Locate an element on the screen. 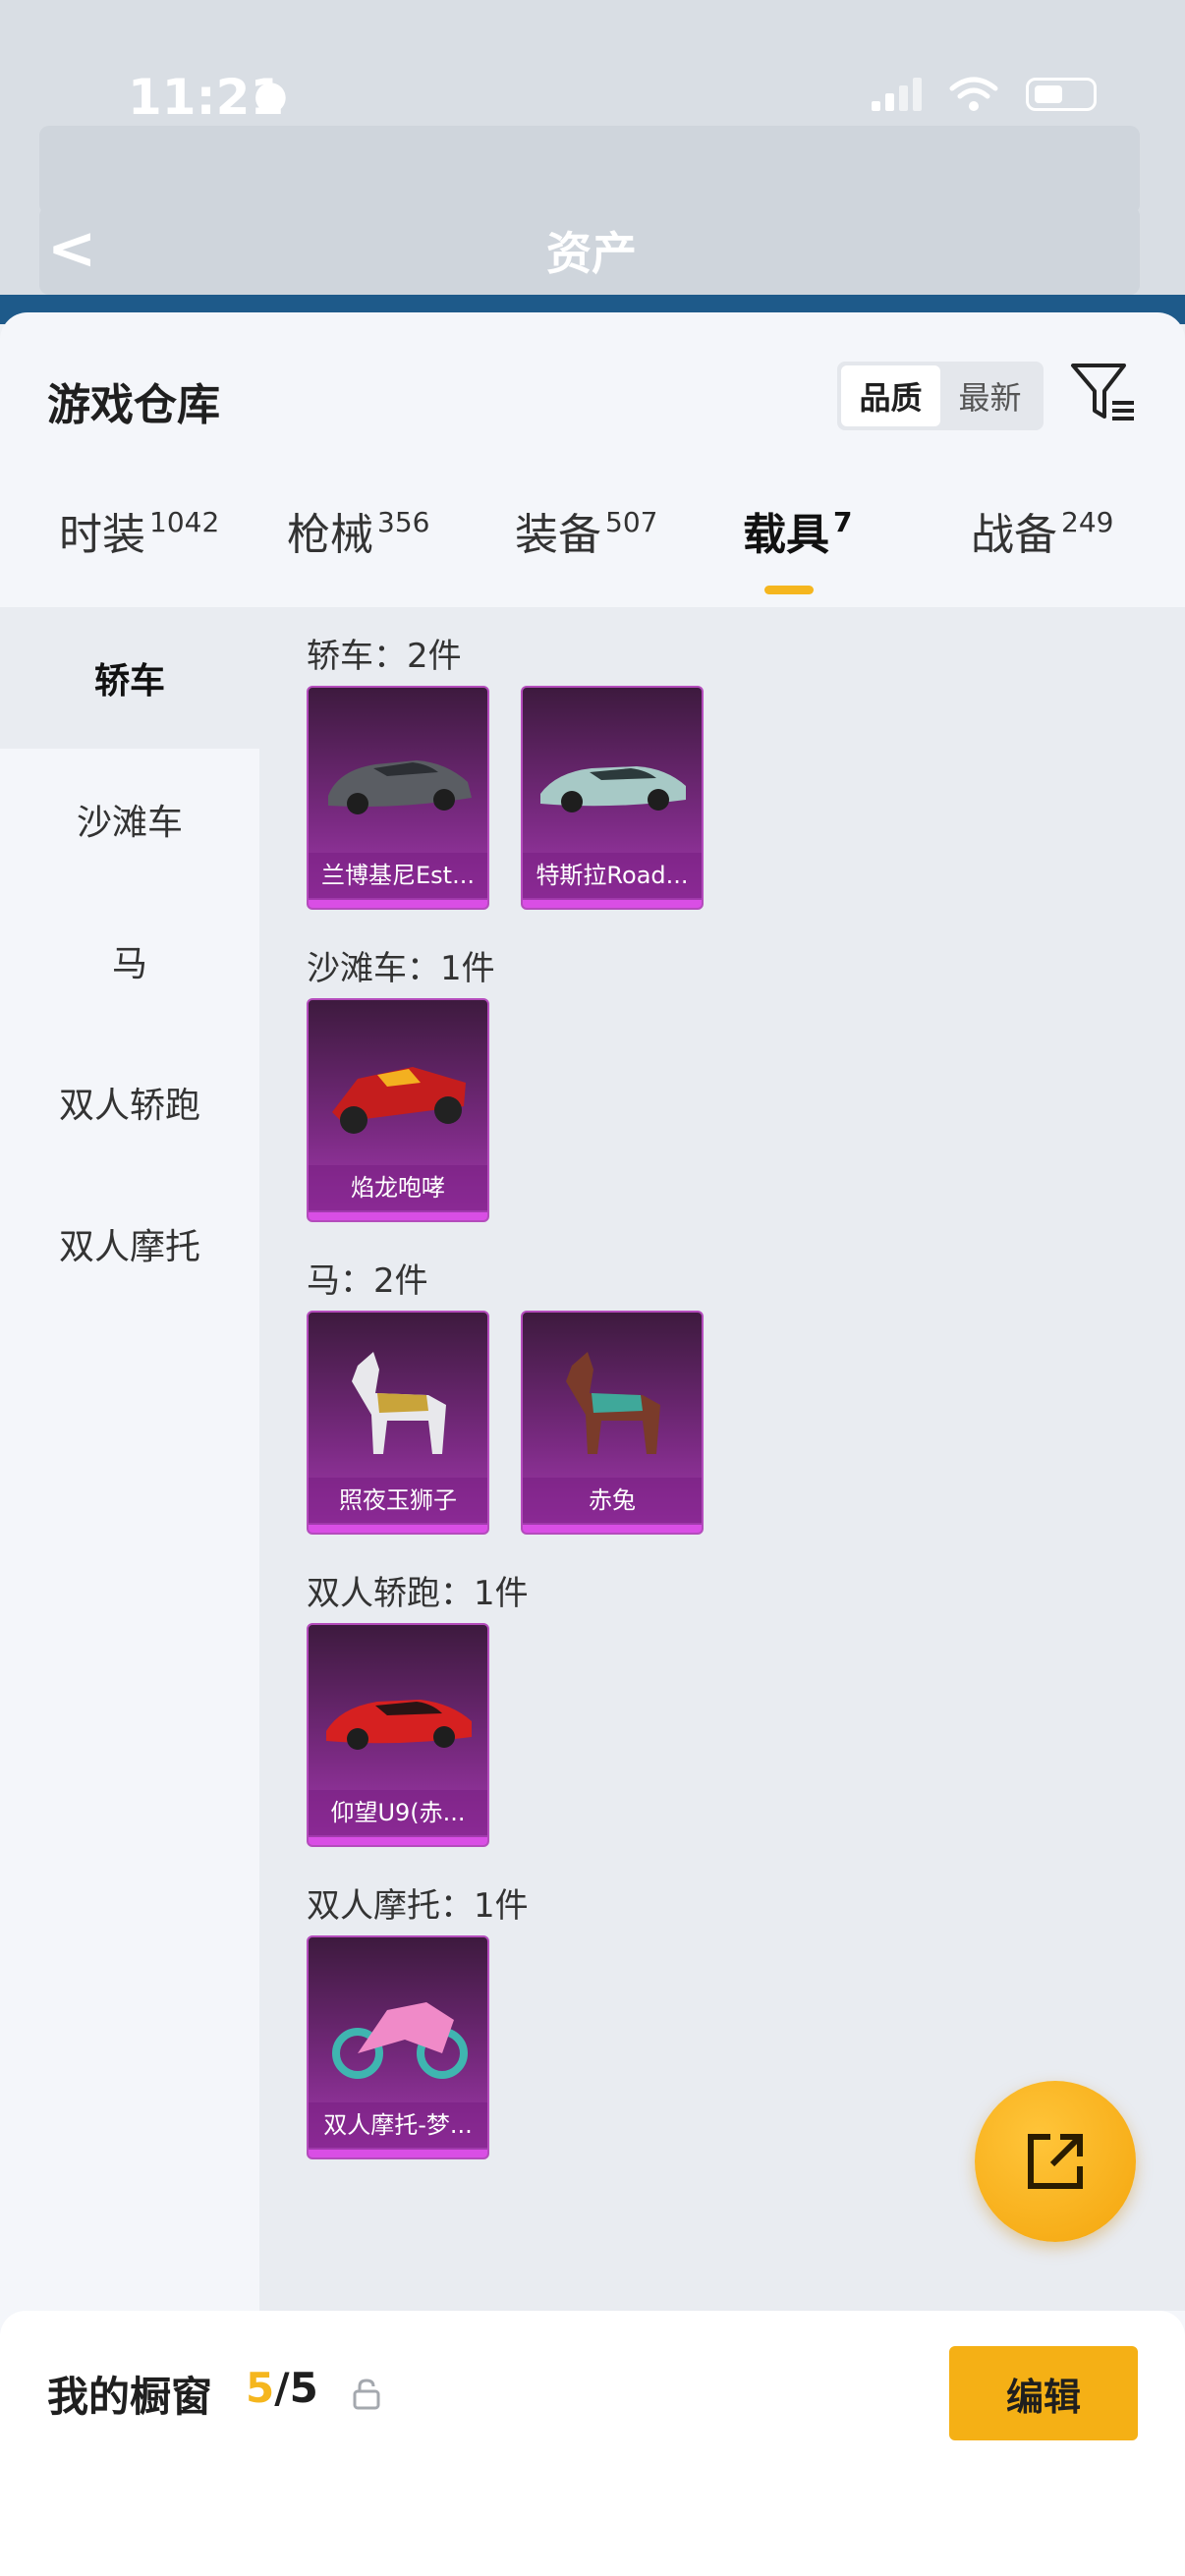  item-card: 赤兔 is located at coordinates (612, 1423).